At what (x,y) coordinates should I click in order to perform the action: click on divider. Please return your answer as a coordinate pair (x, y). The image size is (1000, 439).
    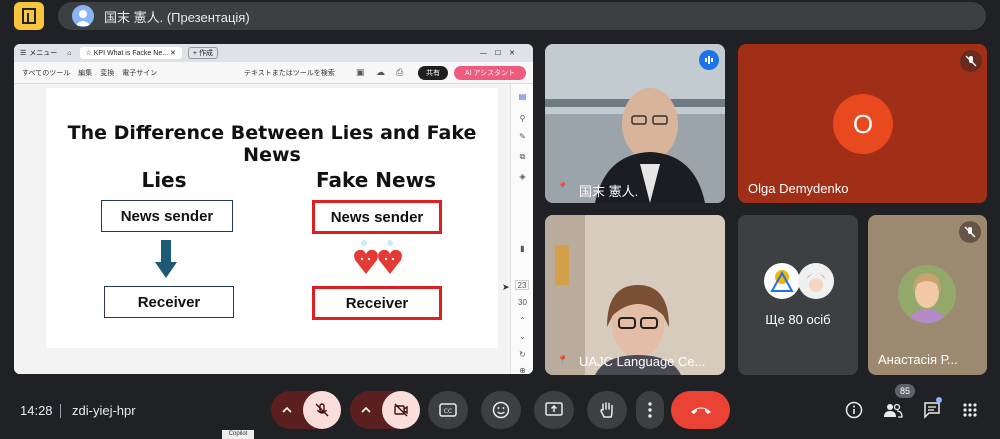
    Looking at the image, I should click on (60, 411).